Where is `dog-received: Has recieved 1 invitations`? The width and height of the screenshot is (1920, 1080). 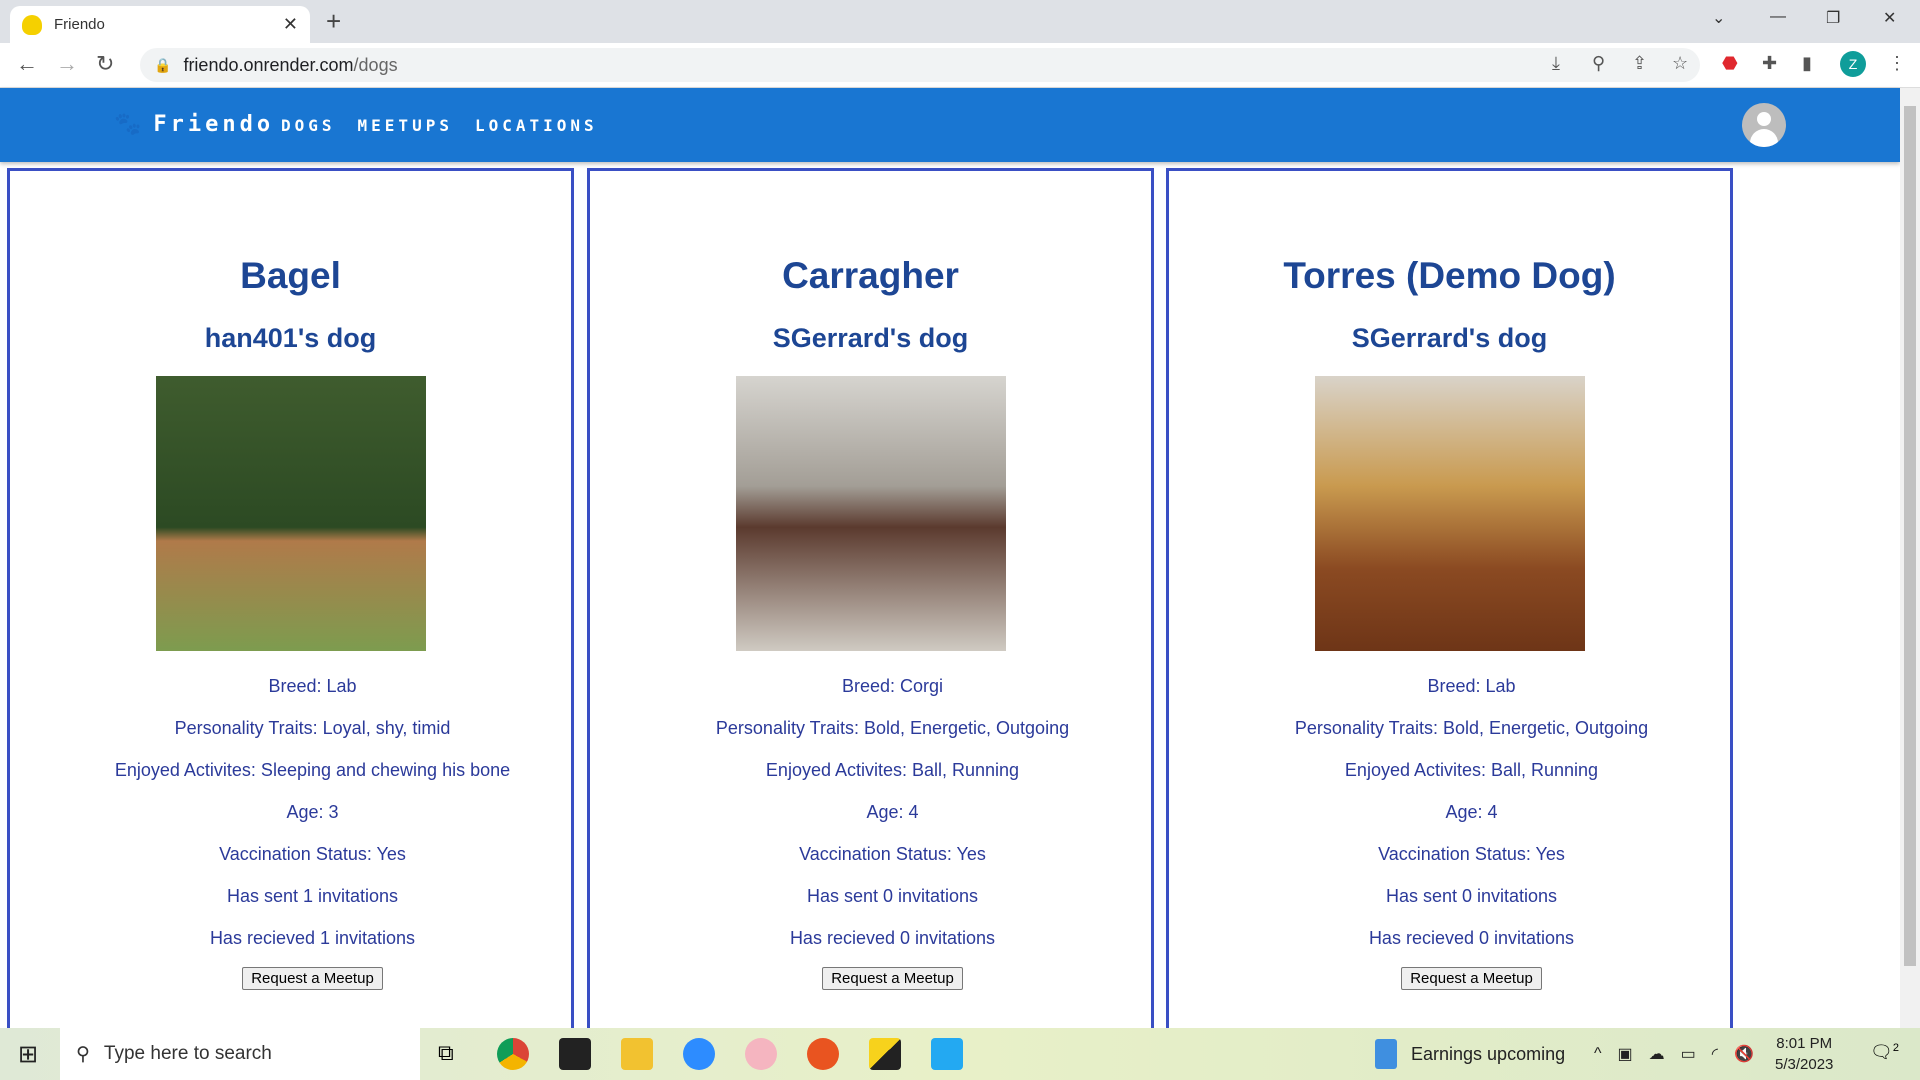 dog-received: Has recieved 1 invitations is located at coordinates (312, 938).